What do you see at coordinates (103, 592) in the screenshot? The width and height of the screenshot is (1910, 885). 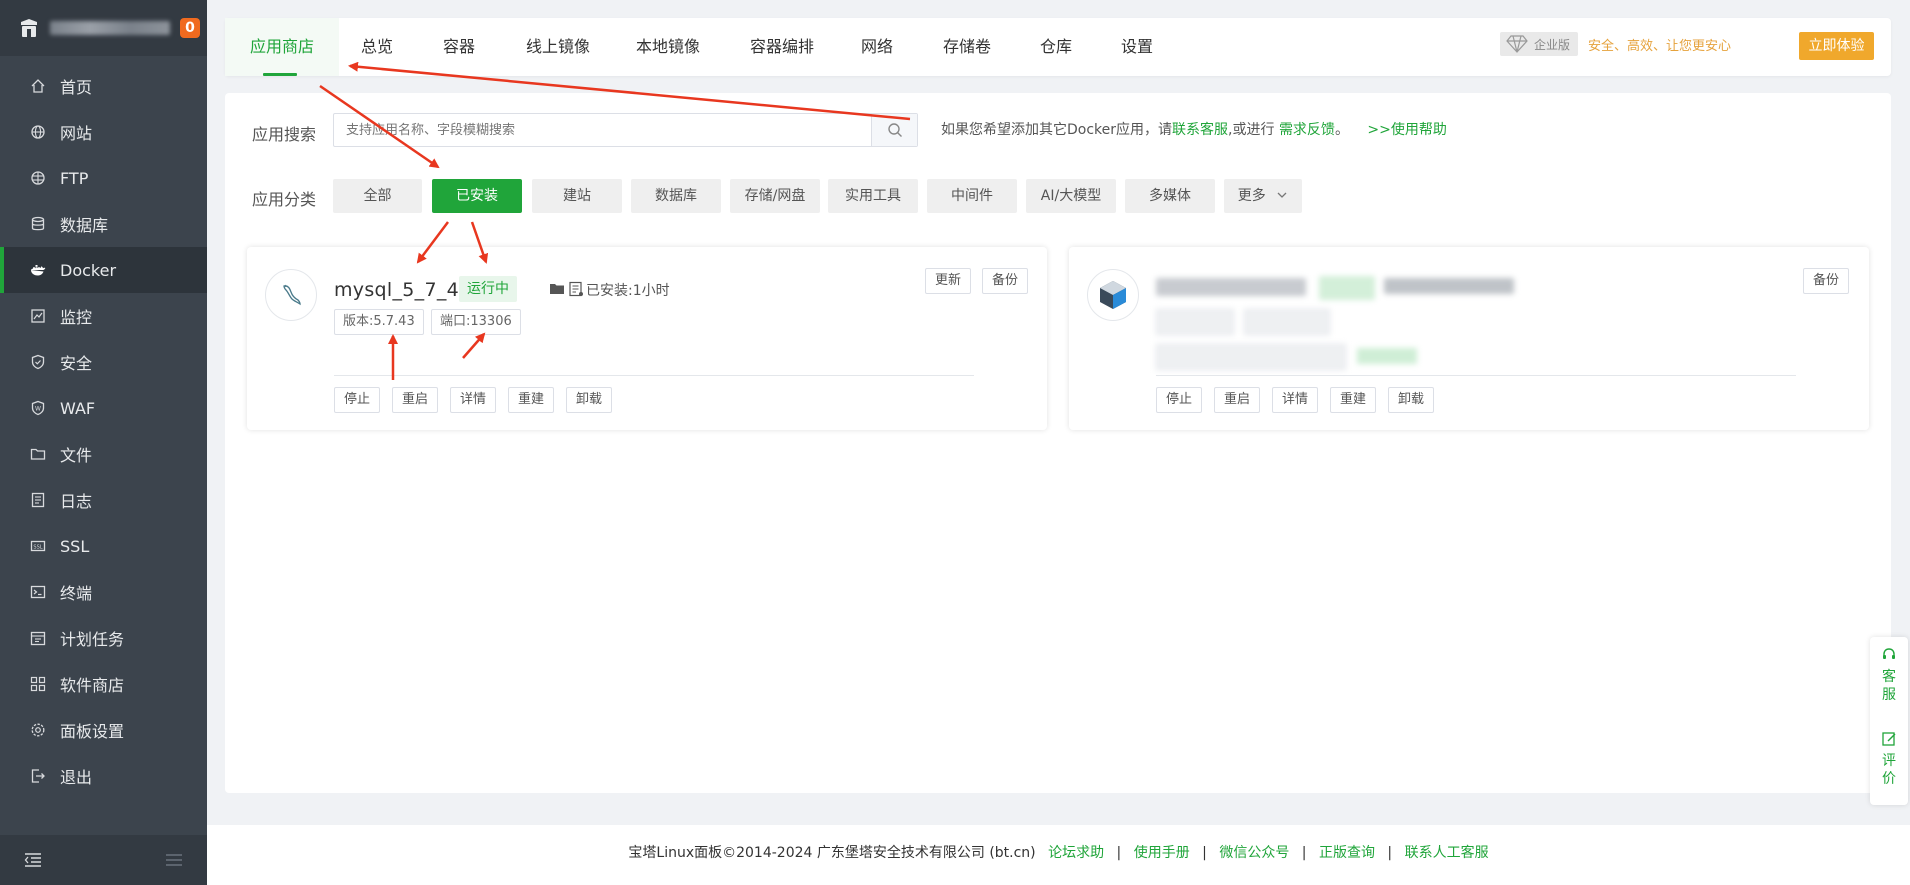 I see `sidebar-item-terminal: 终端` at bounding box center [103, 592].